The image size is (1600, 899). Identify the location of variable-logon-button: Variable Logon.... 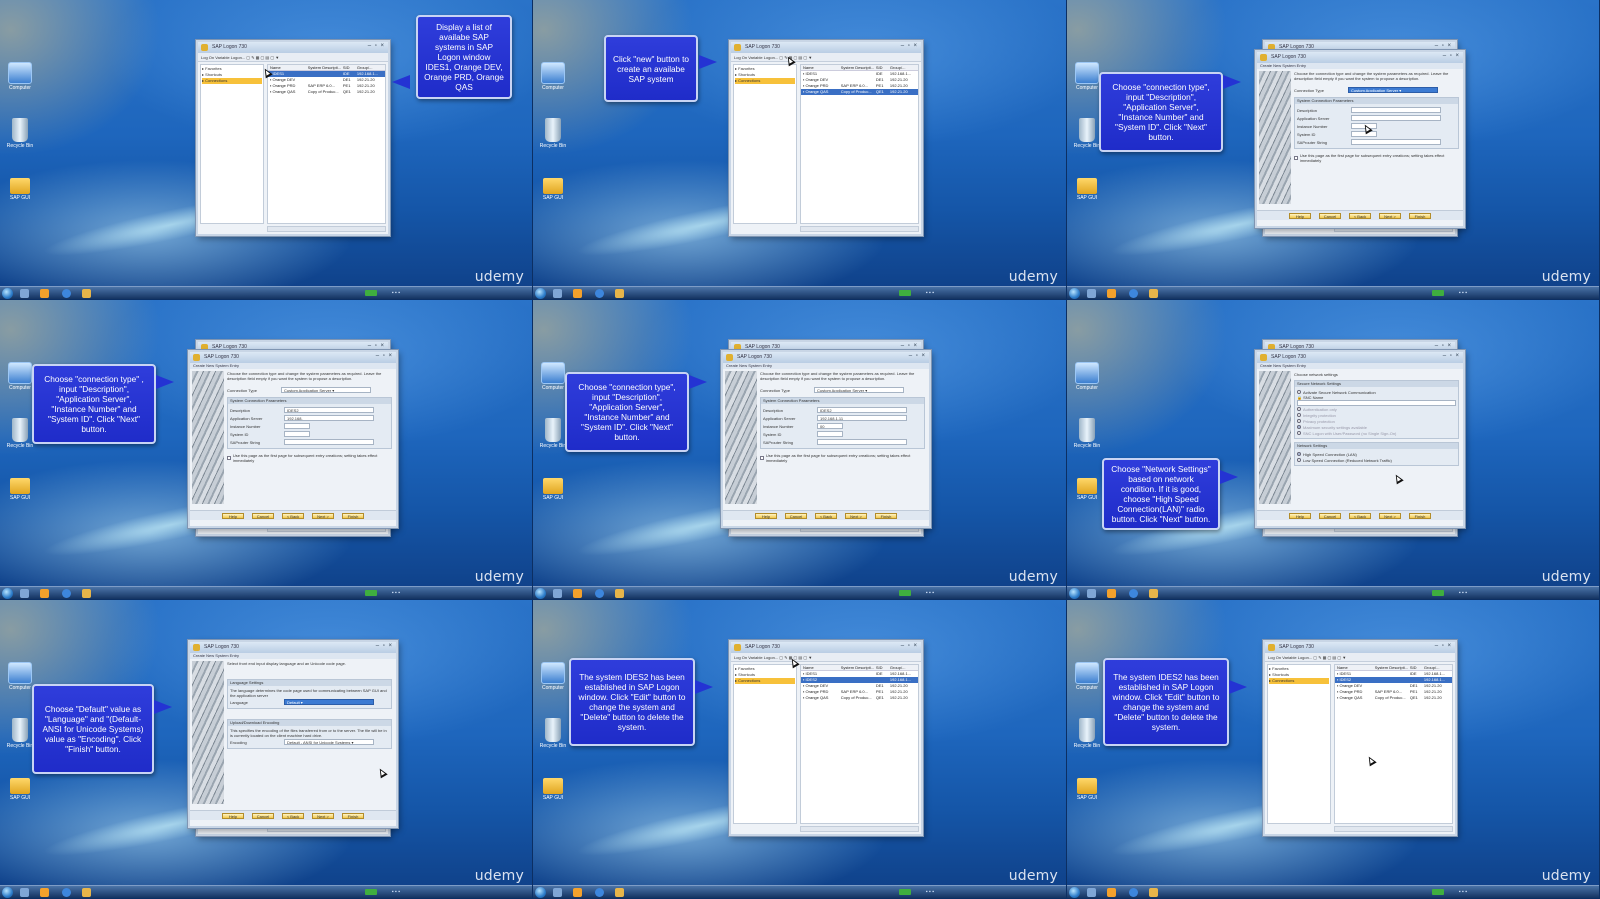
(763, 57).